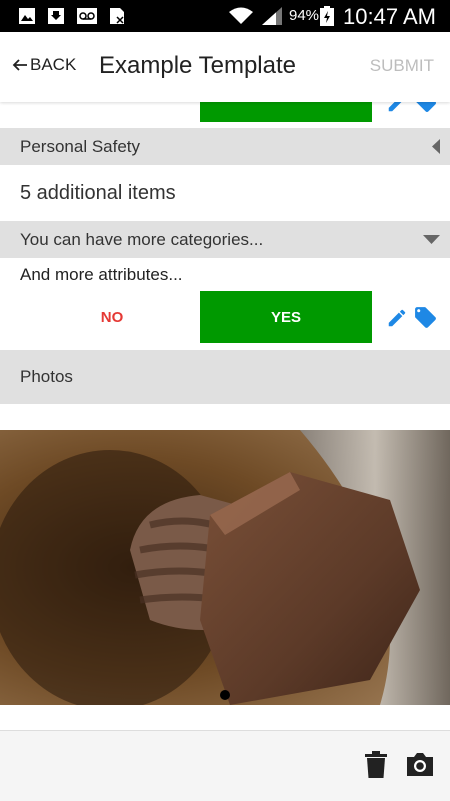 This screenshot has height=801, width=450. Describe the element at coordinates (53, 64) in the screenshot. I see `back-label: BACK` at that location.